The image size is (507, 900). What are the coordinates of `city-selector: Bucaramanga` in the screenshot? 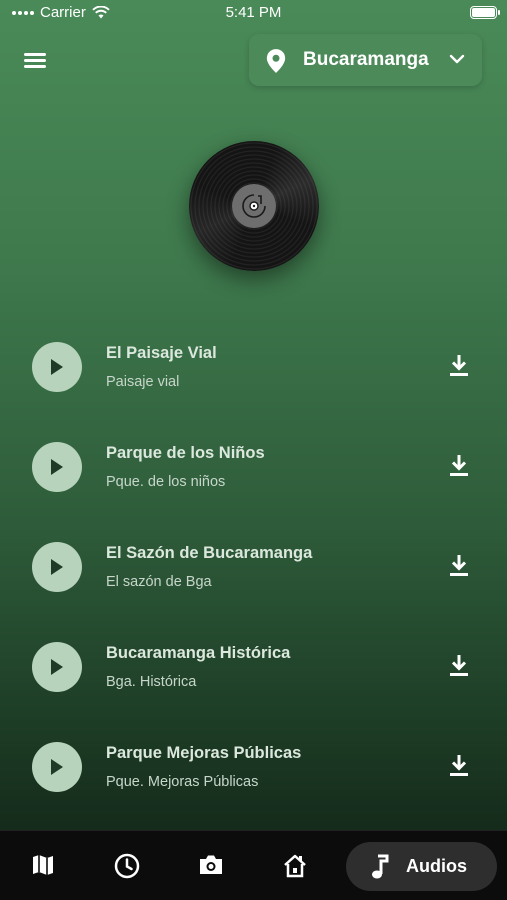 It's located at (365, 60).